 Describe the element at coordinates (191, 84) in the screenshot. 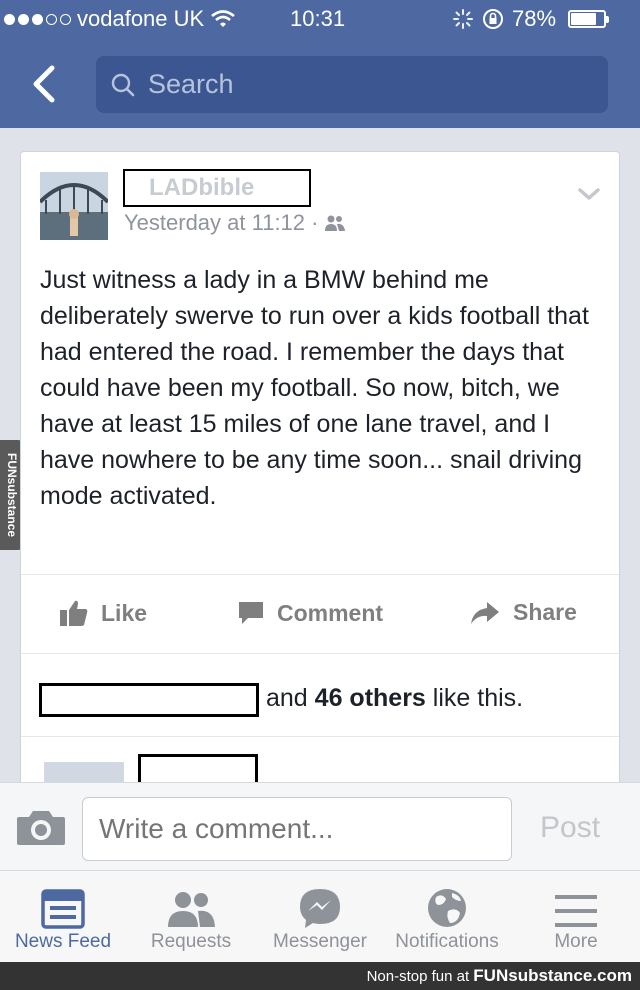

I see `search-placeholder: Search` at that location.